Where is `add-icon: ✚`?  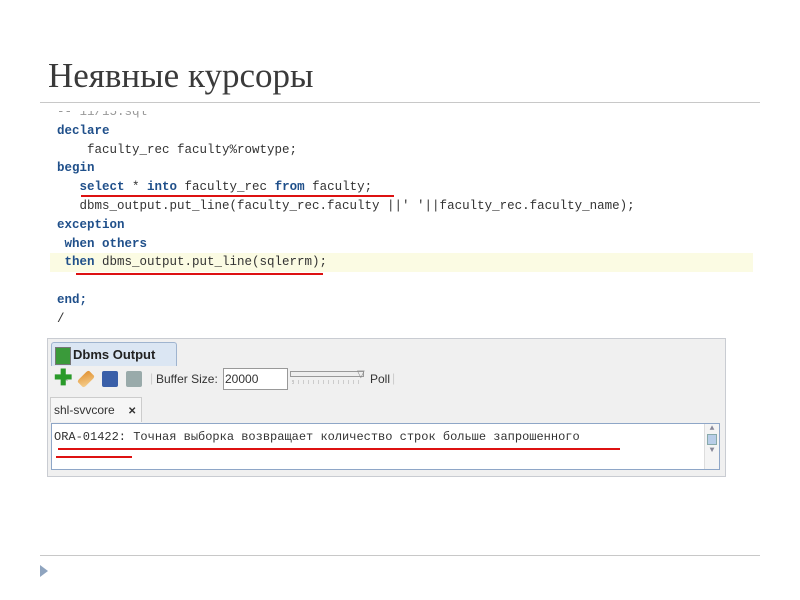
add-icon: ✚ is located at coordinates (63, 378).